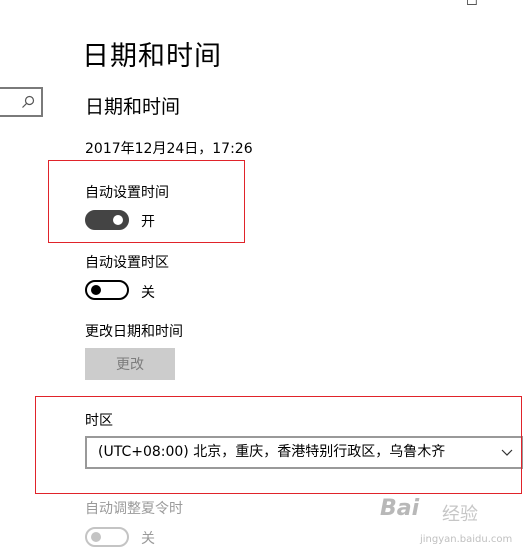  I want to click on watermark: Bai 经验 jingyan.baidu.com, so click(450, 524).